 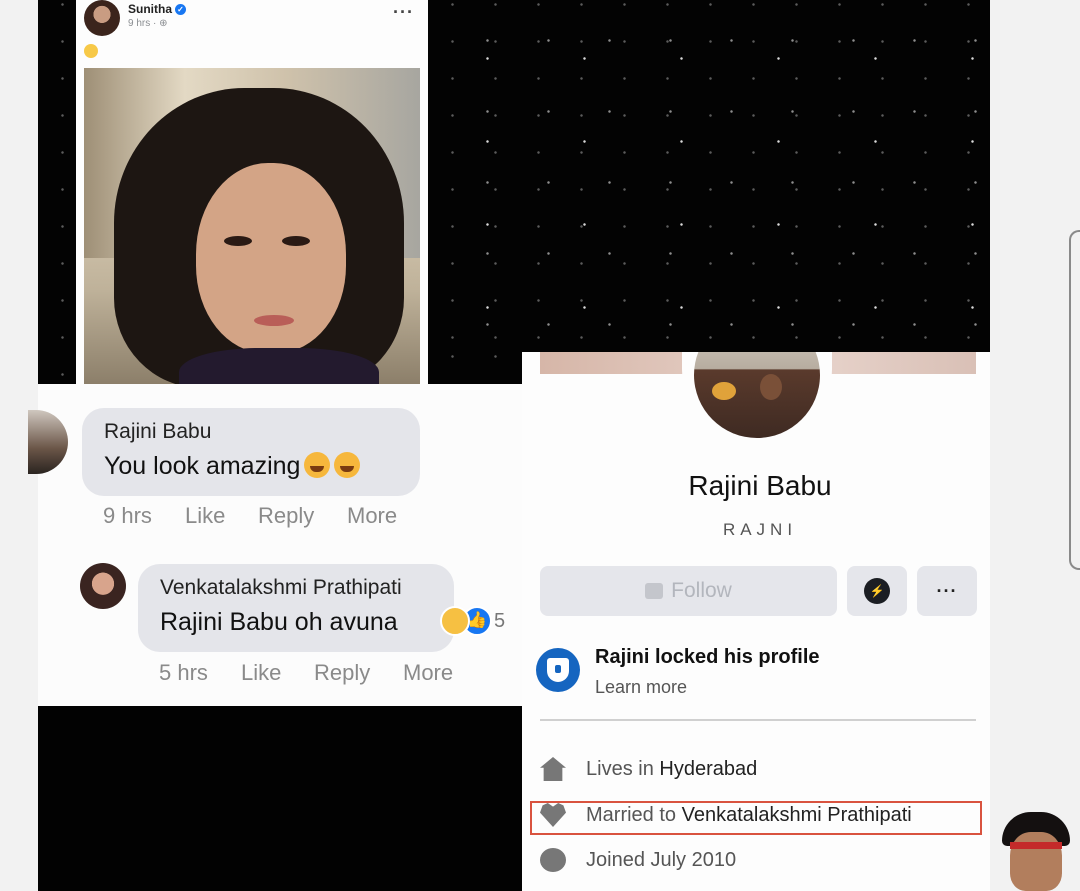 I want to click on haha-reaction-icon, so click(x=455, y=621).